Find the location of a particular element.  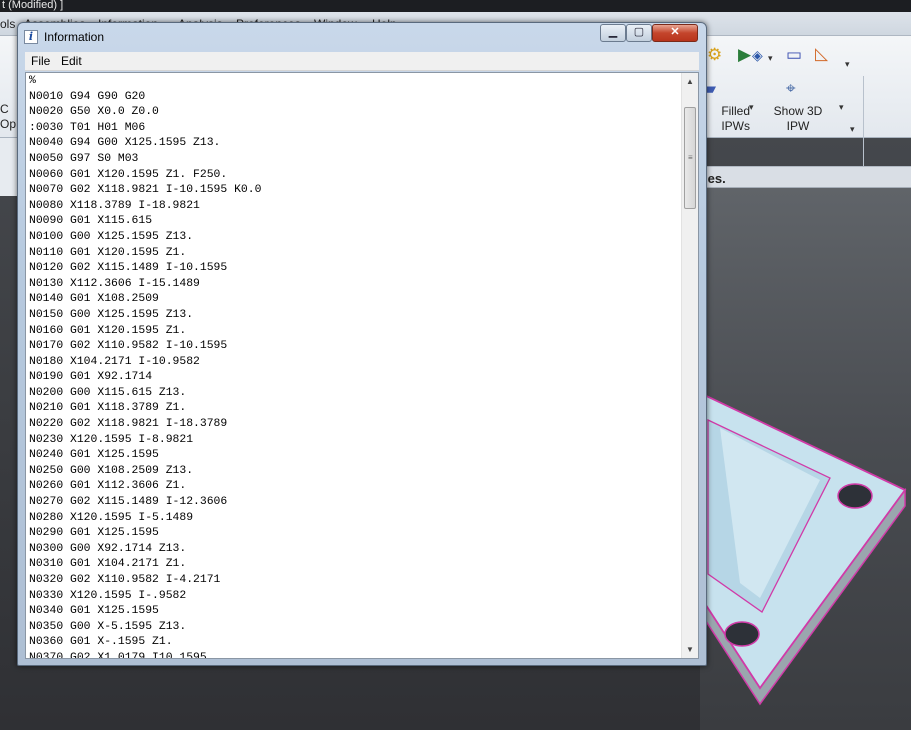

filled-ipws-button: Filled IPWs is located at coordinates (725, 119).